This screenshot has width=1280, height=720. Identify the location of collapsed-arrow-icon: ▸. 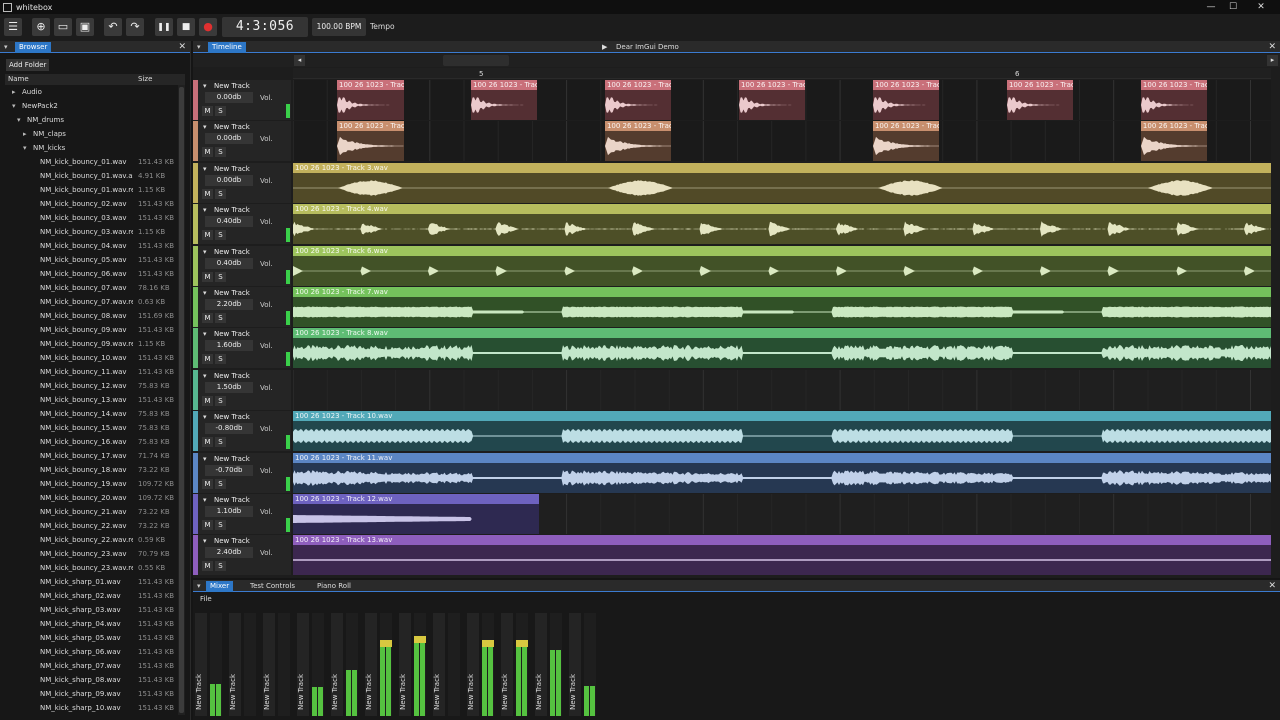
(25, 134).